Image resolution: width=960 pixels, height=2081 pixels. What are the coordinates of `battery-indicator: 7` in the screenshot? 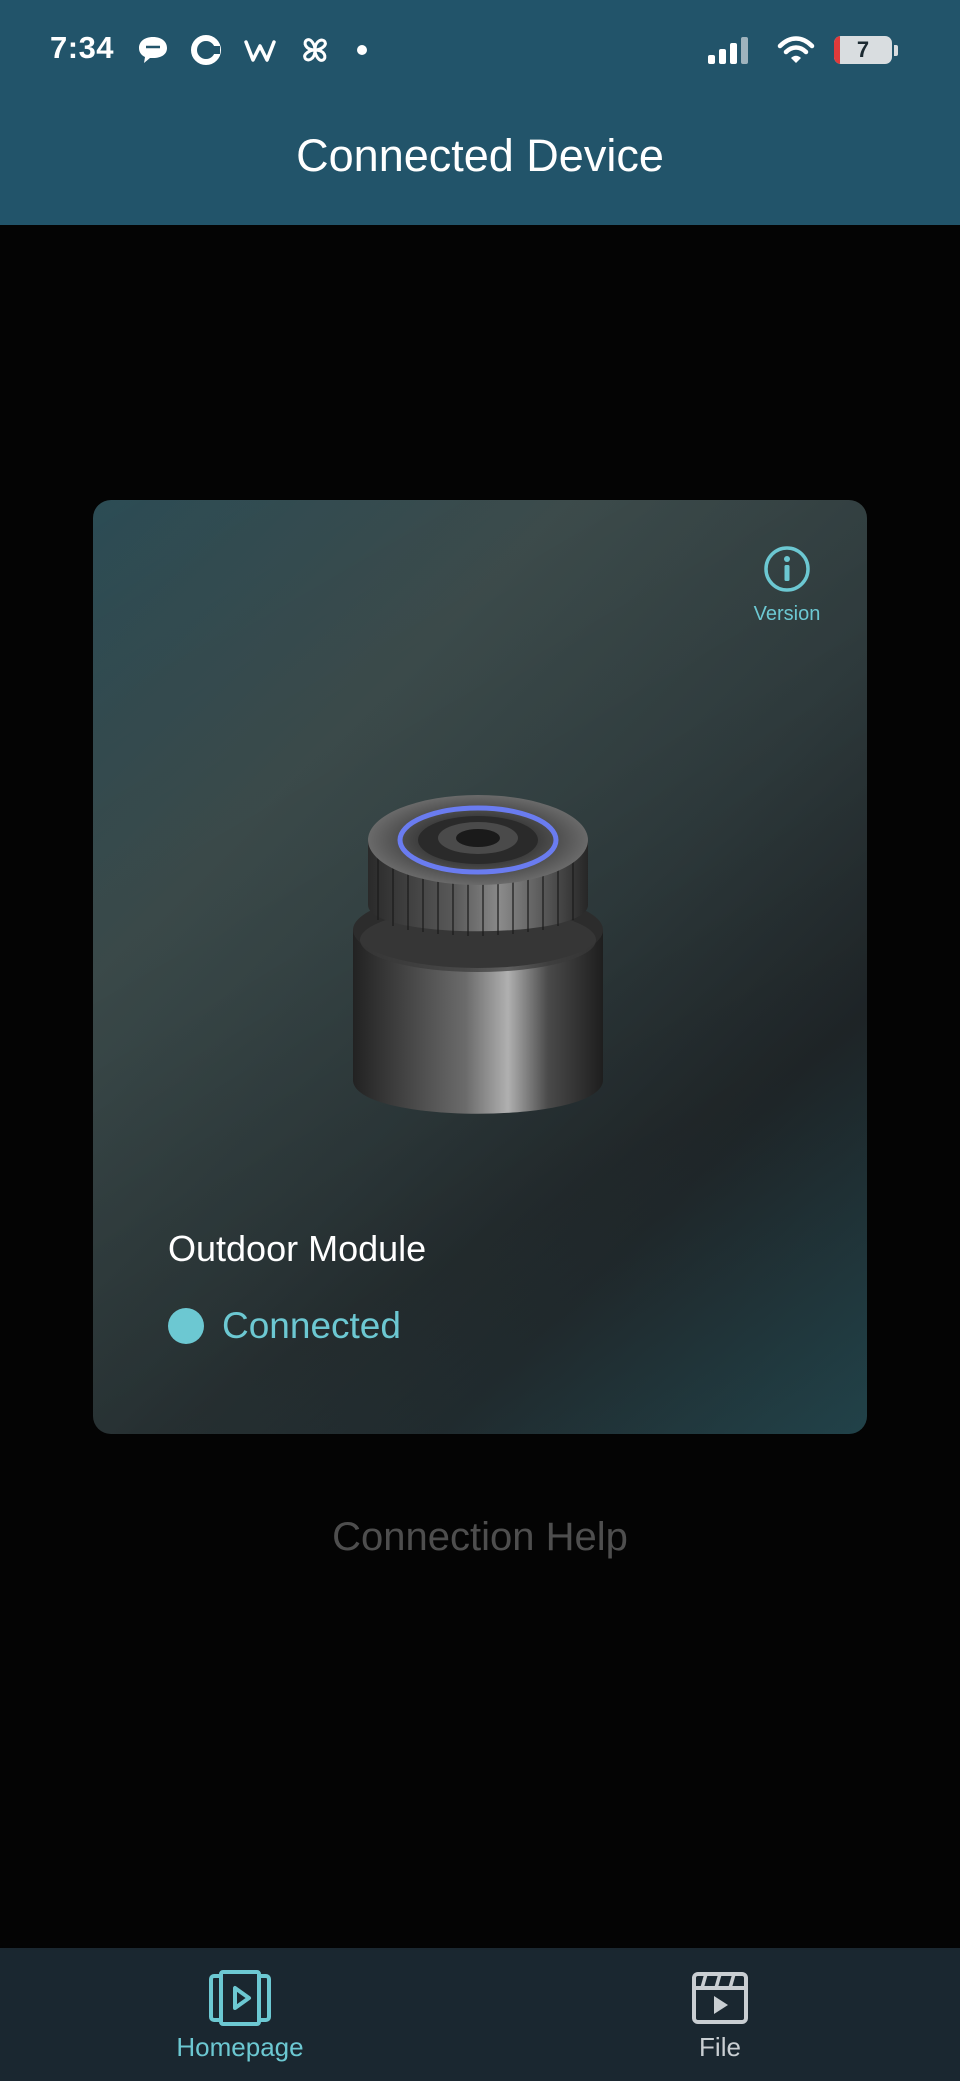 It's located at (863, 50).